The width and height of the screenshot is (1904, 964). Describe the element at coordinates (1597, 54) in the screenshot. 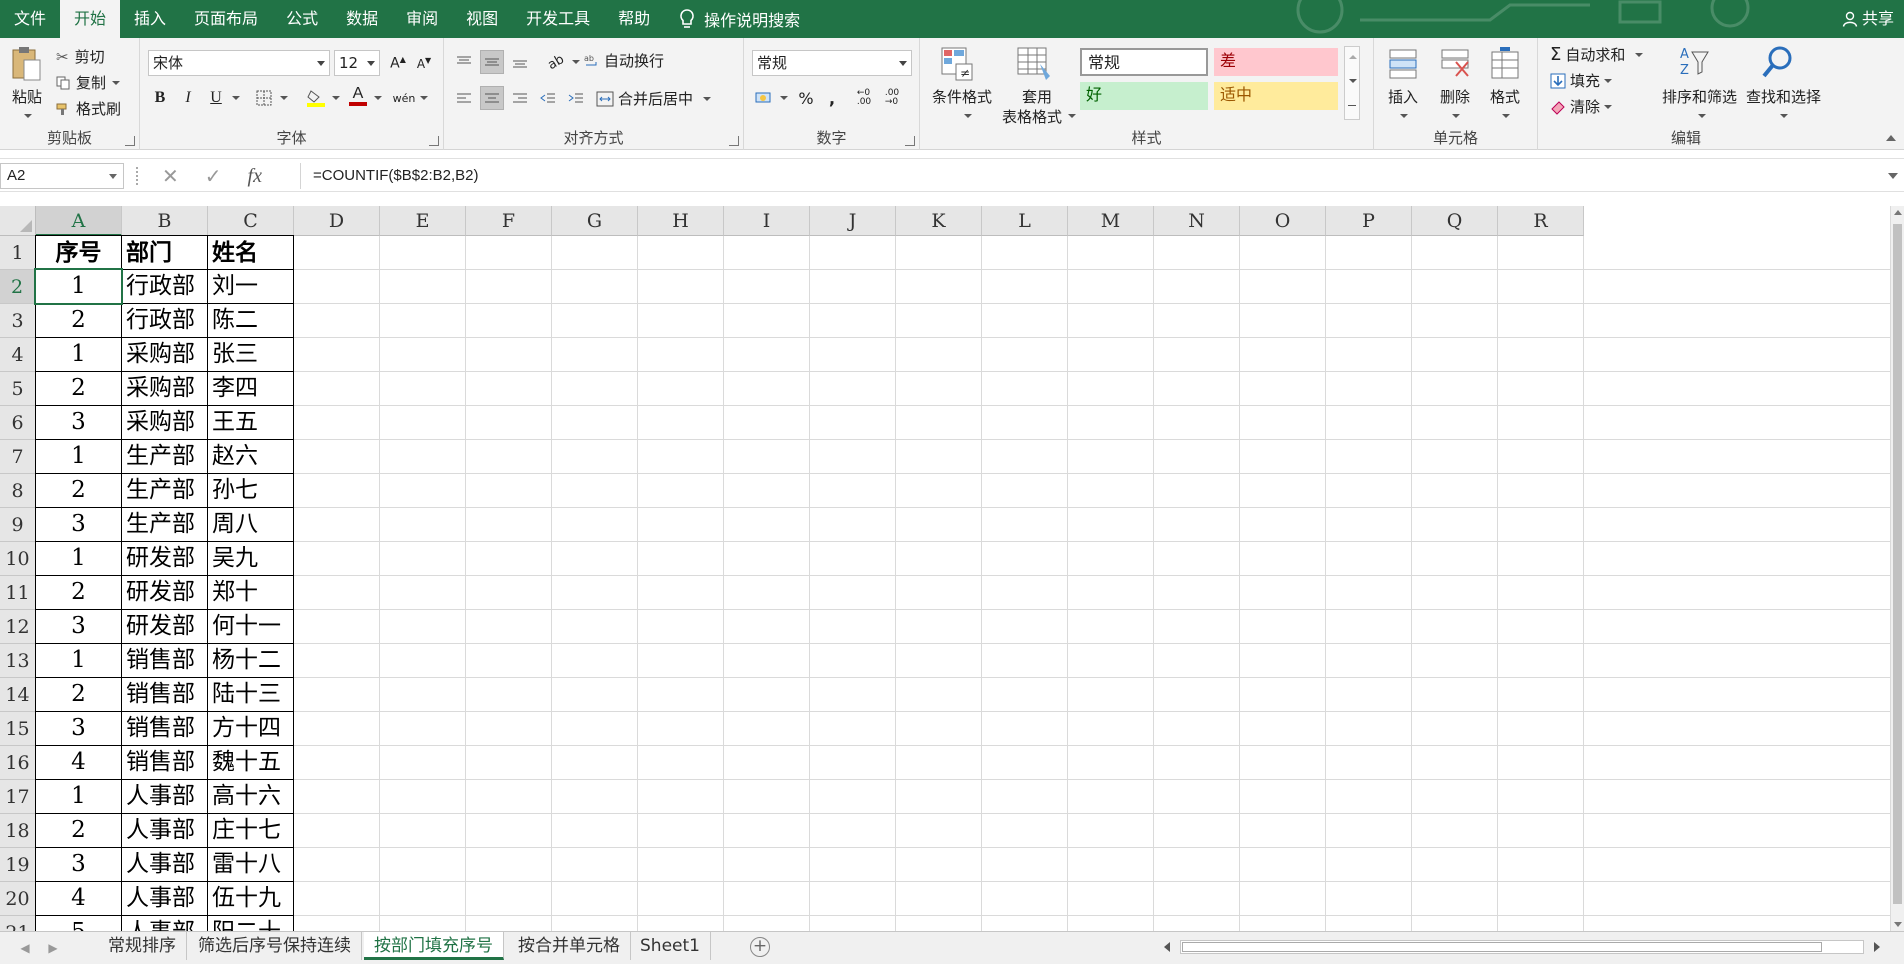

I see `autosum-button: Σ 自动求和` at that location.